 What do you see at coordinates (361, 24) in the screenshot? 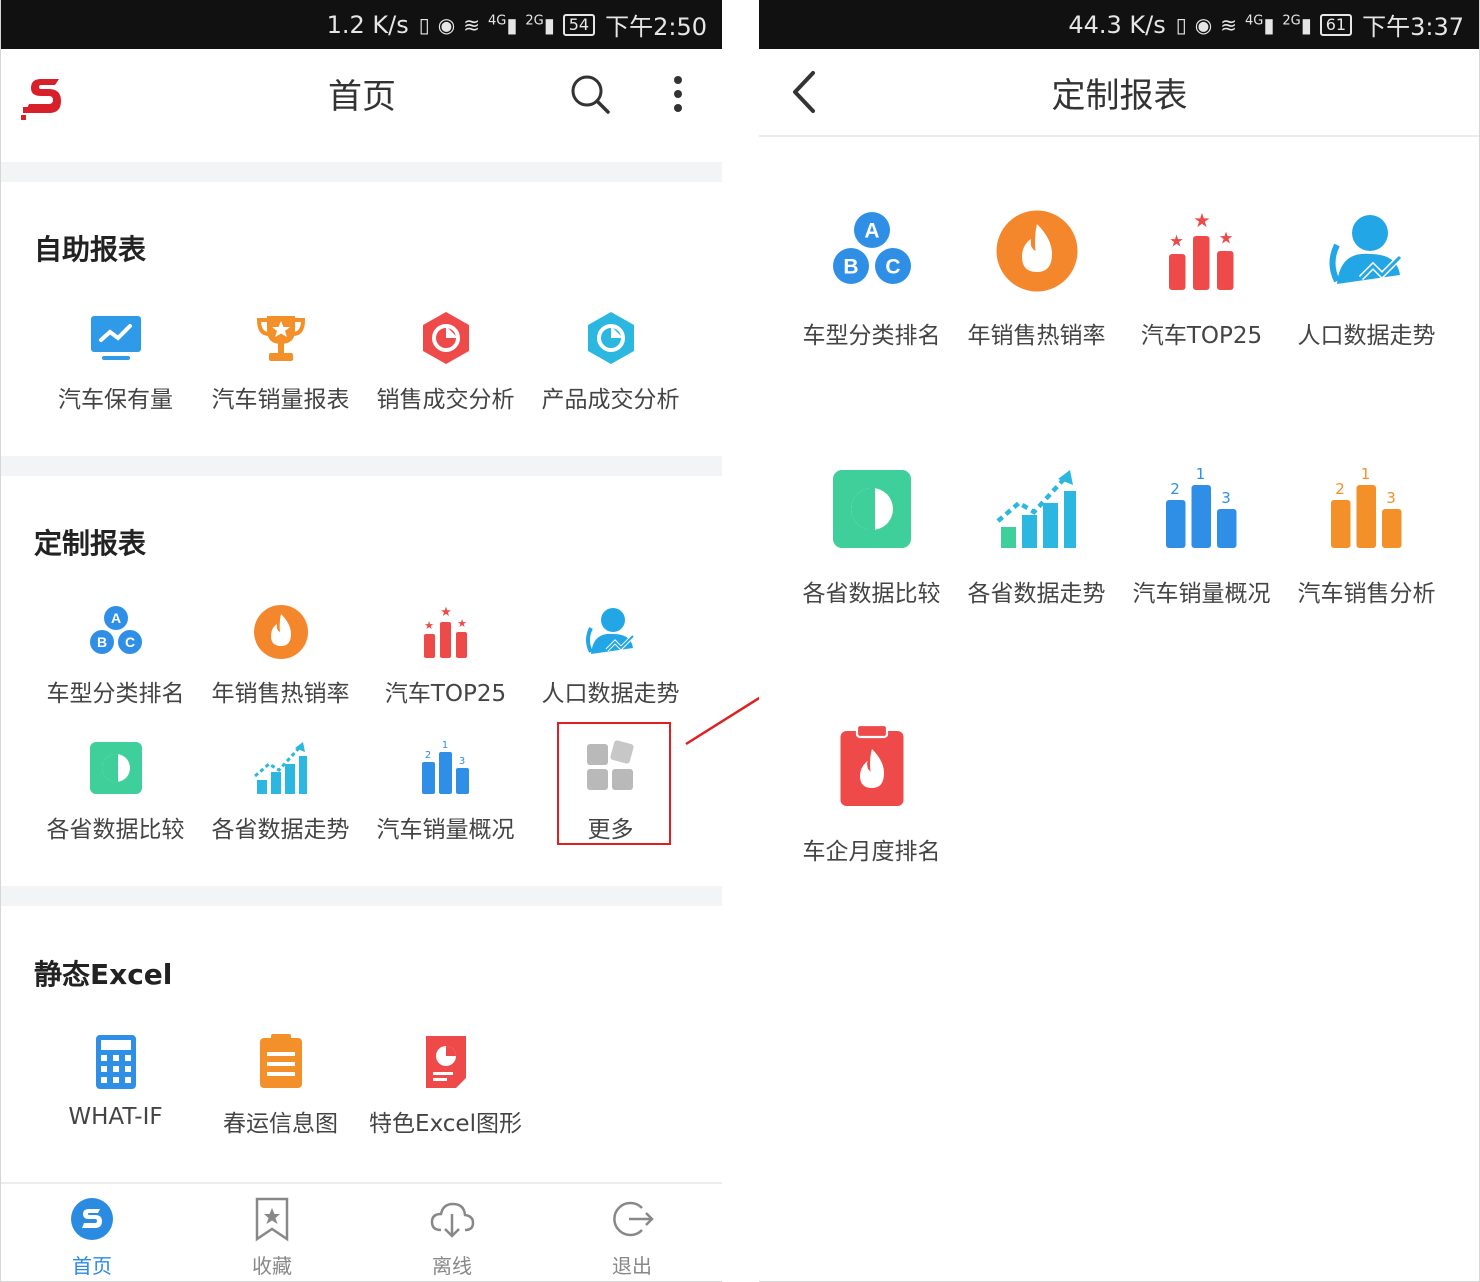
I see `status-bar: 1.2 K/s ▯ ◉ ≋ 4G▮ 2G▮ 54 下午2:50` at bounding box center [361, 24].